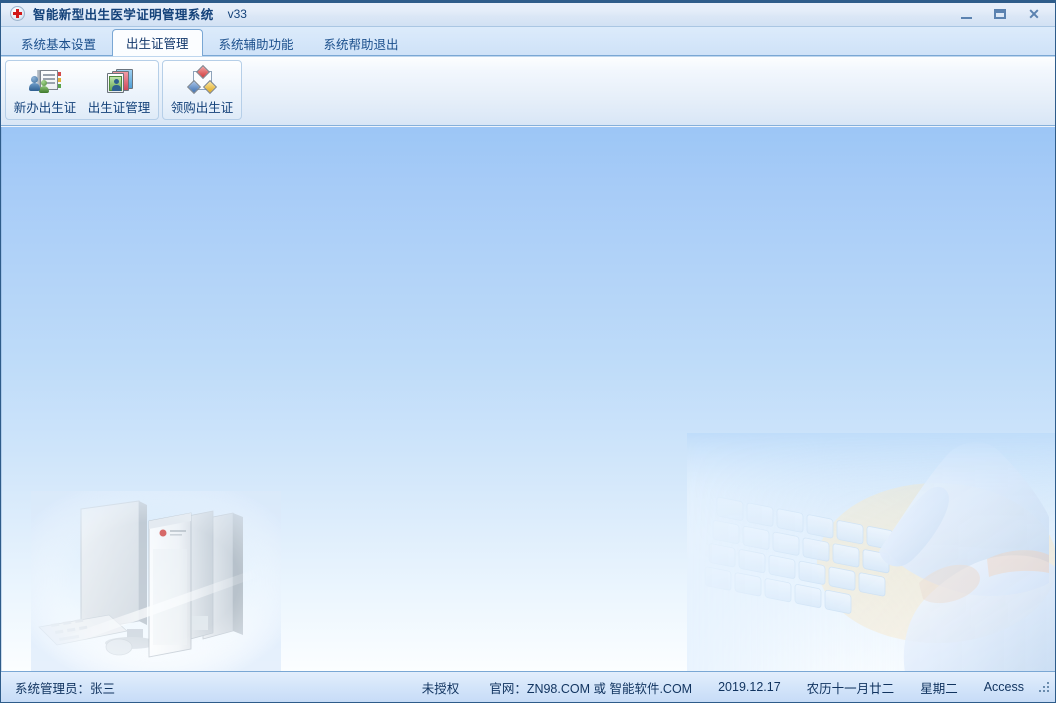  Describe the element at coordinates (1045, 687) in the screenshot. I see `resize-grip-icon` at that location.